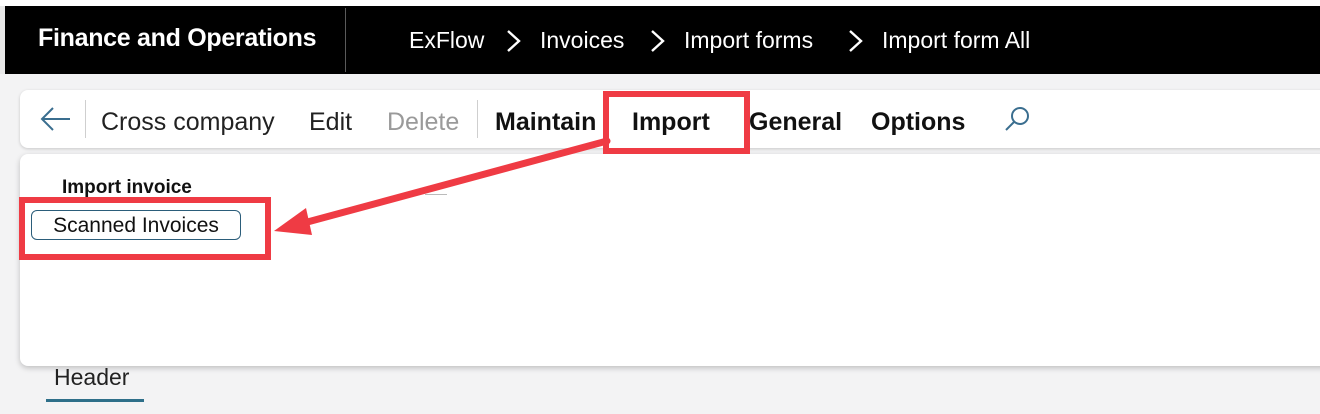 This screenshot has width=1320, height=414. Describe the element at coordinates (127, 187) in the screenshot. I see `import-invoice-group-label: Import invoice` at that location.